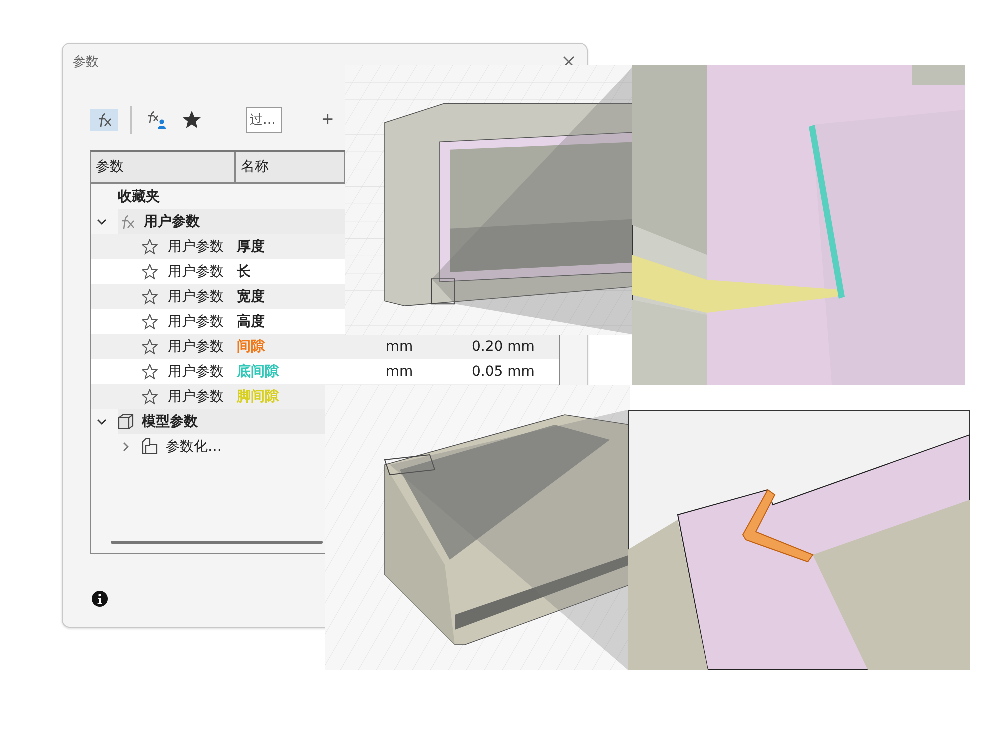 The width and height of the screenshot is (1000, 750). What do you see at coordinates (503, 346) in the screenshot?
I see `table-cell-text: 0.20 mm` at bounding box center [503, 346].